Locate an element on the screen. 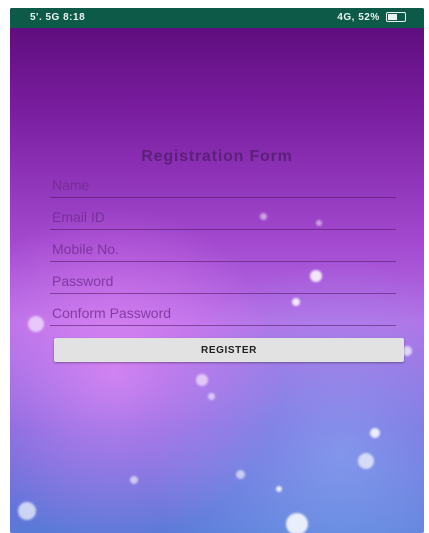  confirm-password-field is located at coordinates (223, 313).